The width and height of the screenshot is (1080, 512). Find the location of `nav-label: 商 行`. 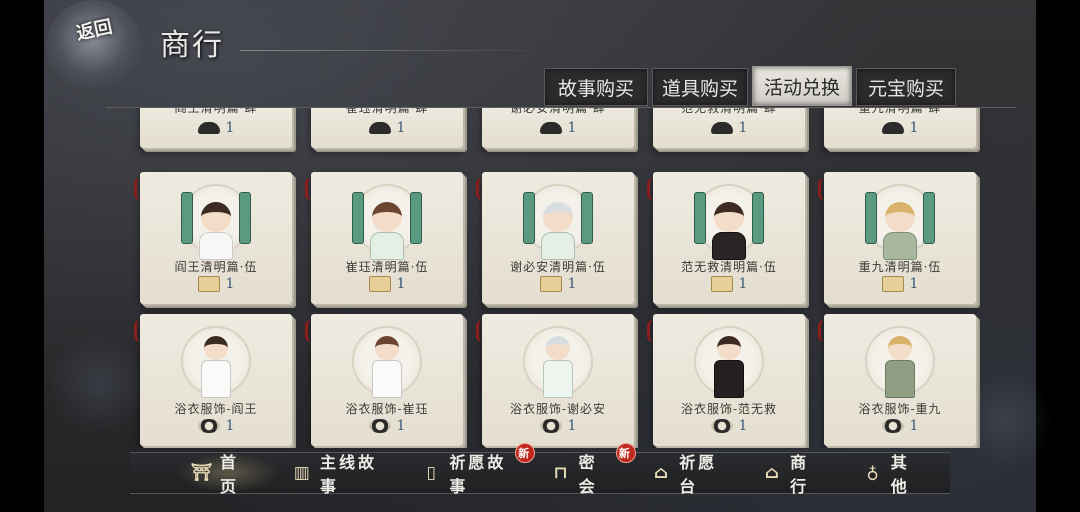

nav-label: 商 行 is located at coordinates (800, 474).